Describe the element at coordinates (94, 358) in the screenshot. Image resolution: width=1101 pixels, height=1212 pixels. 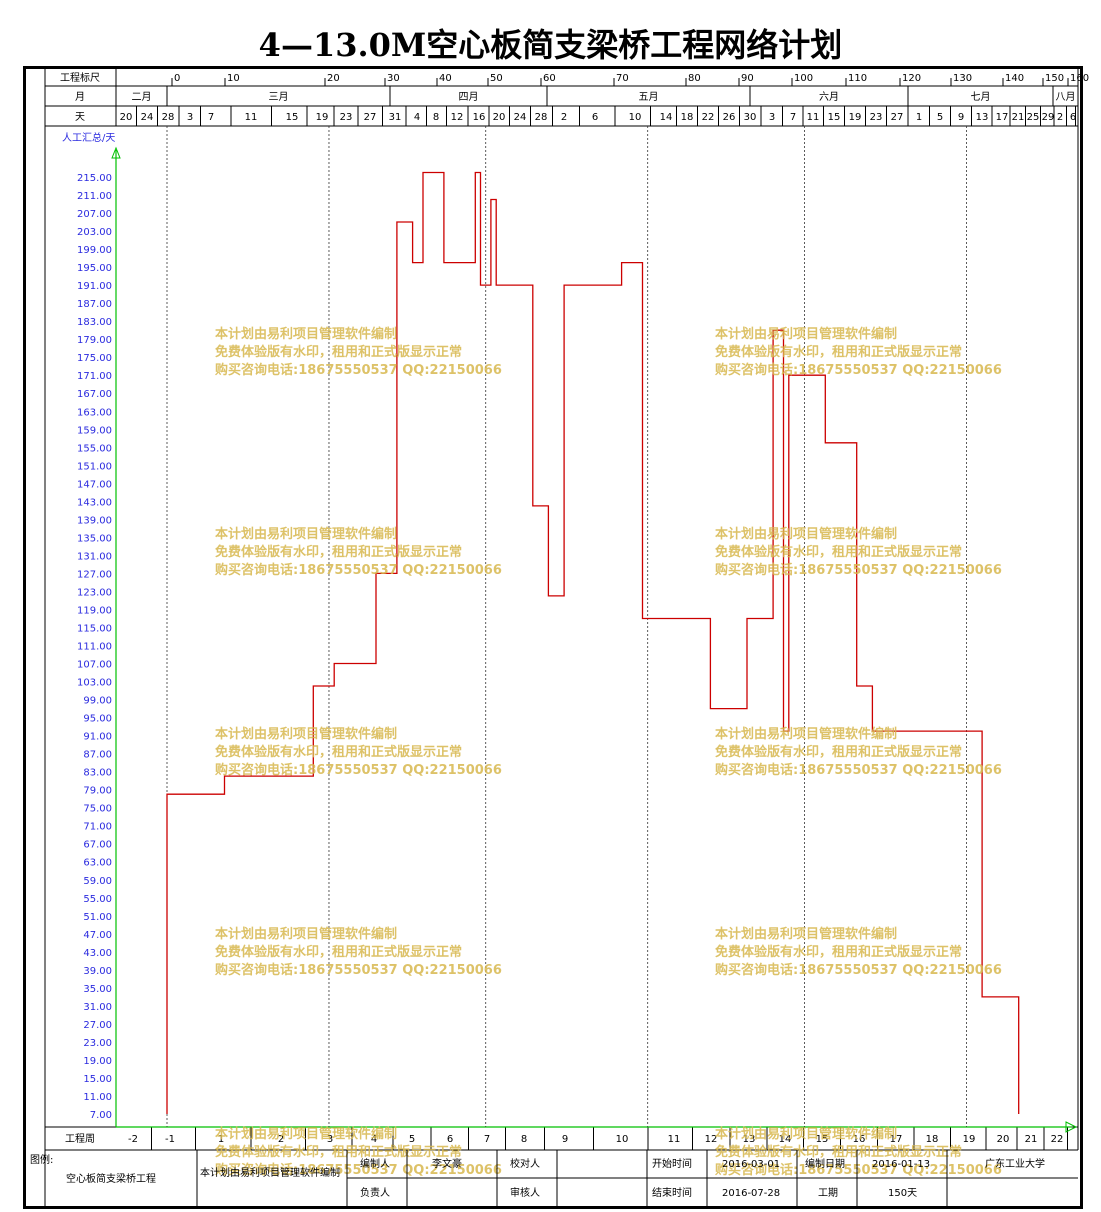
I see `y-tick-label: 175.00` at that location.